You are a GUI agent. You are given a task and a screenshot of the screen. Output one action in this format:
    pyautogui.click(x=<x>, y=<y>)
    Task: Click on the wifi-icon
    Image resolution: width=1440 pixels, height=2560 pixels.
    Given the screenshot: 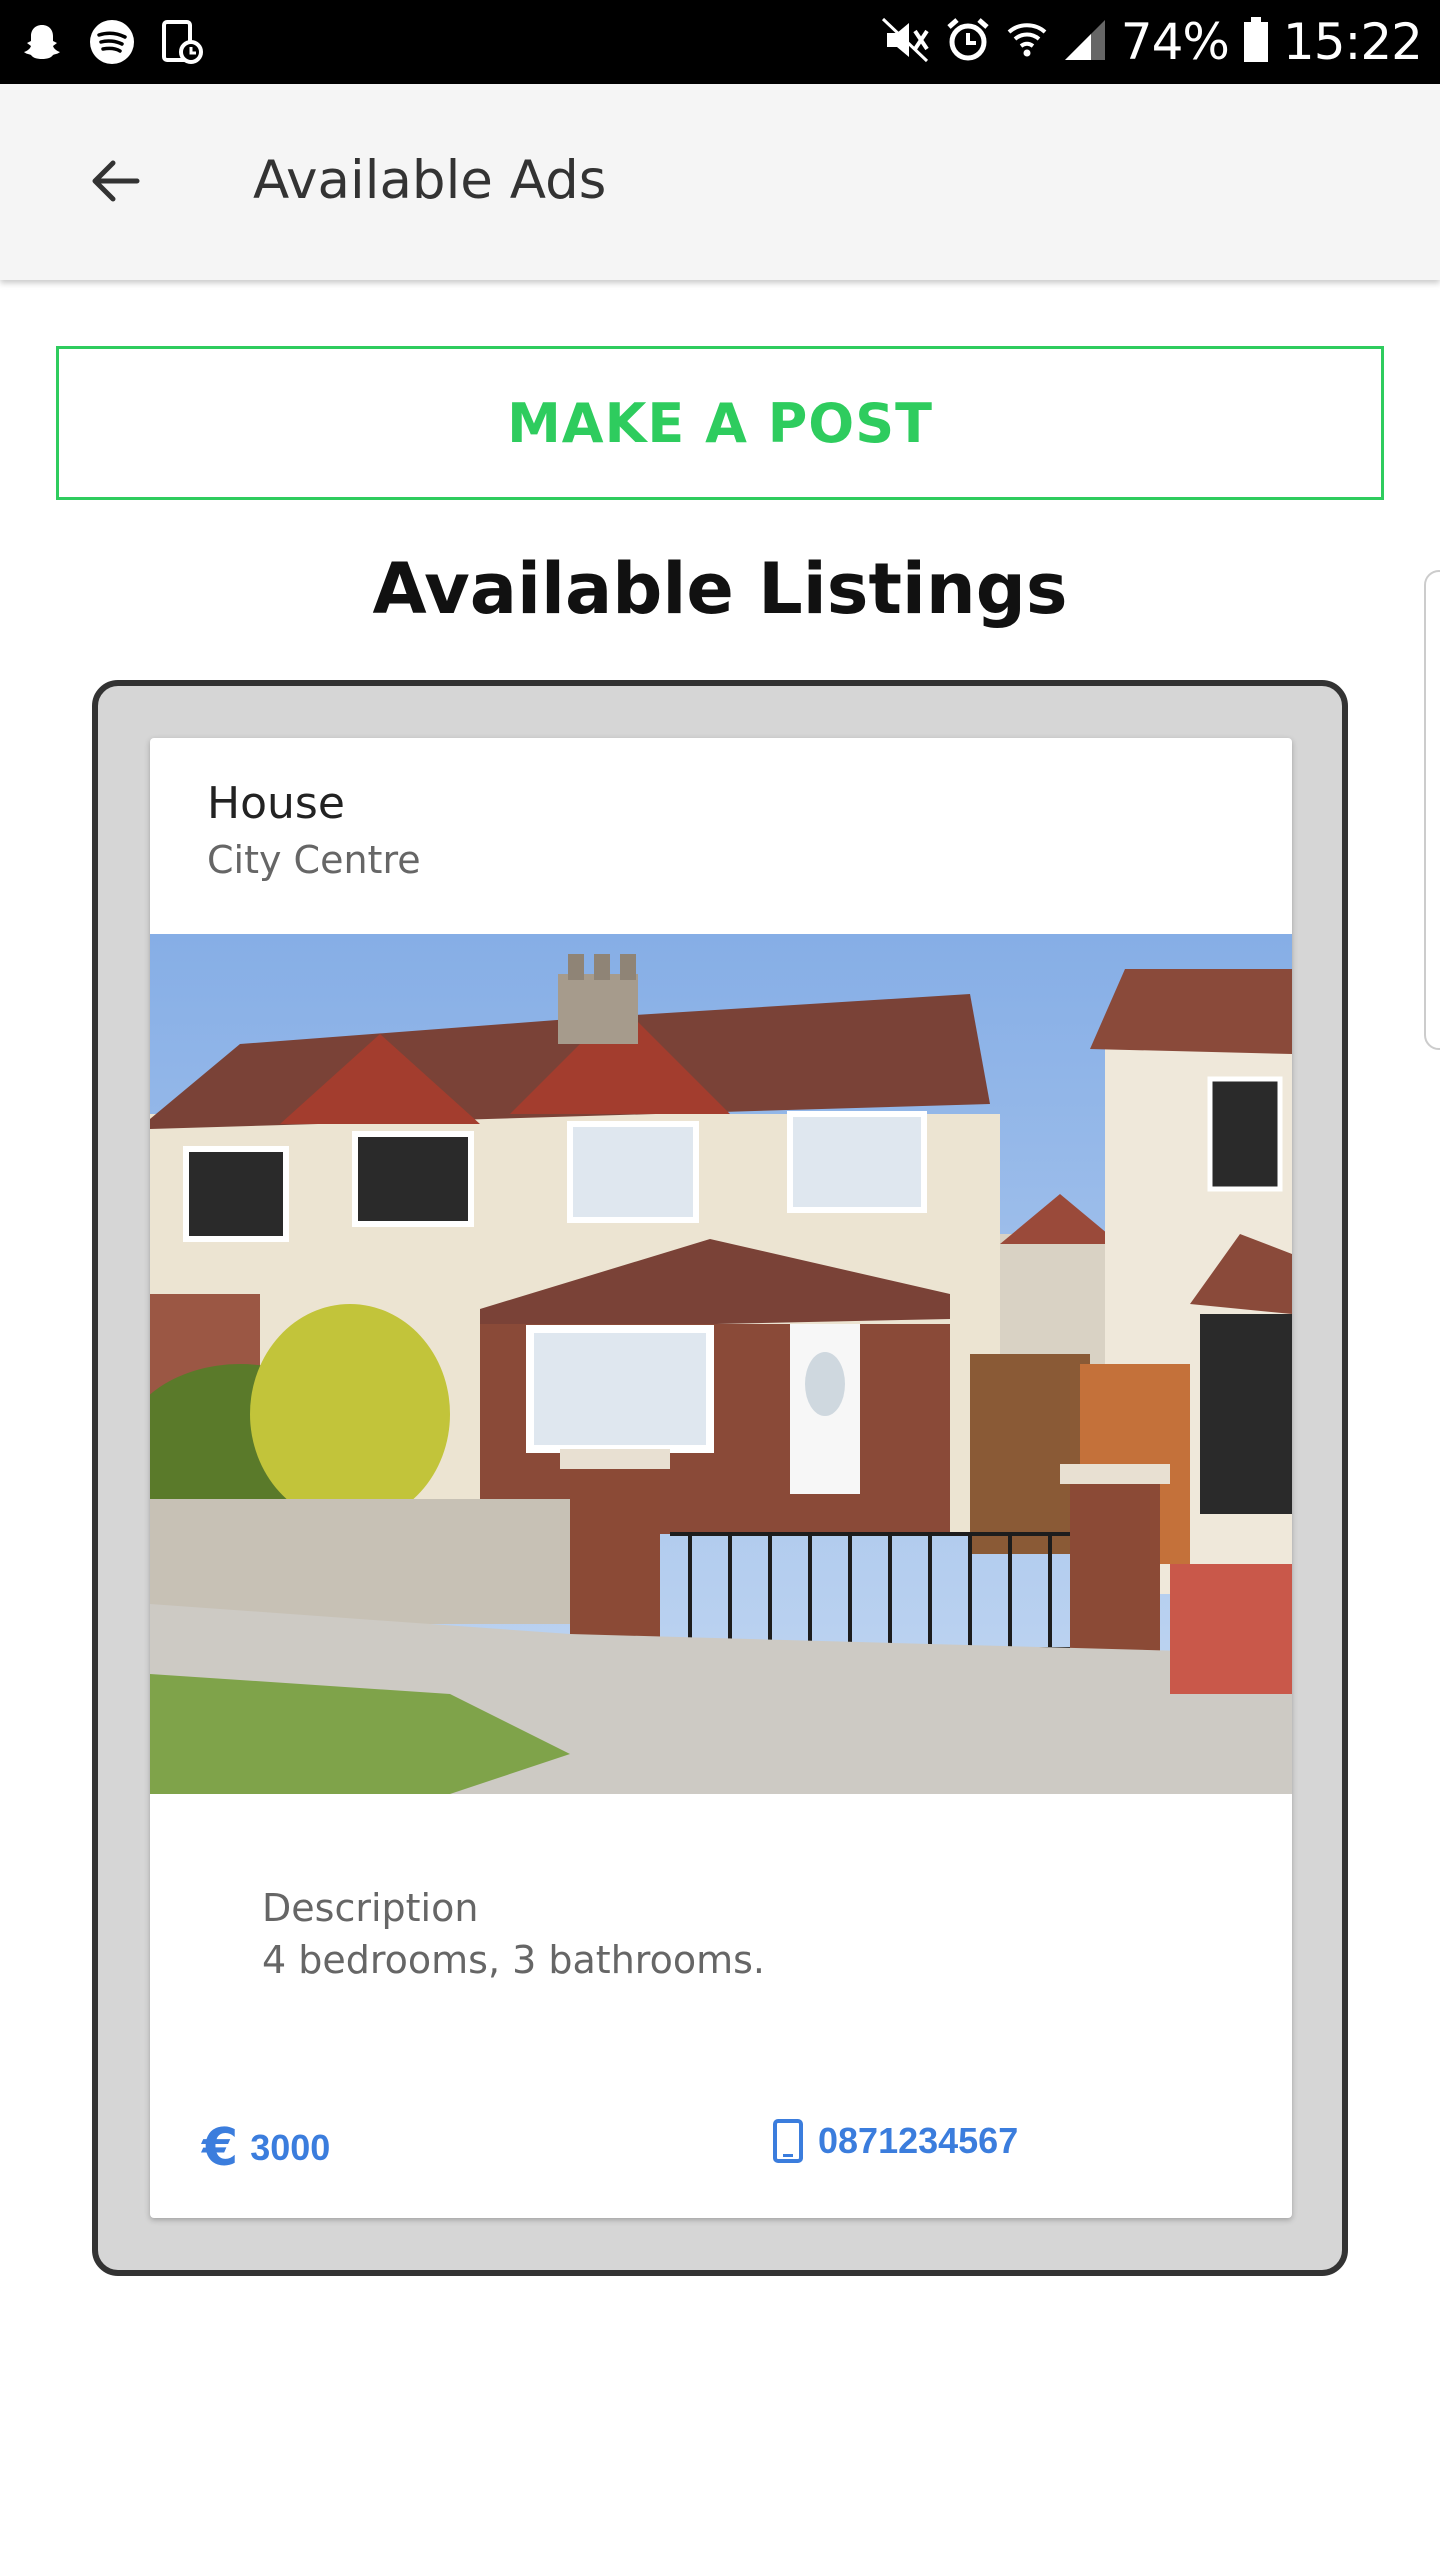 What is the action you would take?
    pyautogui.click(x=1027, y=42)
    